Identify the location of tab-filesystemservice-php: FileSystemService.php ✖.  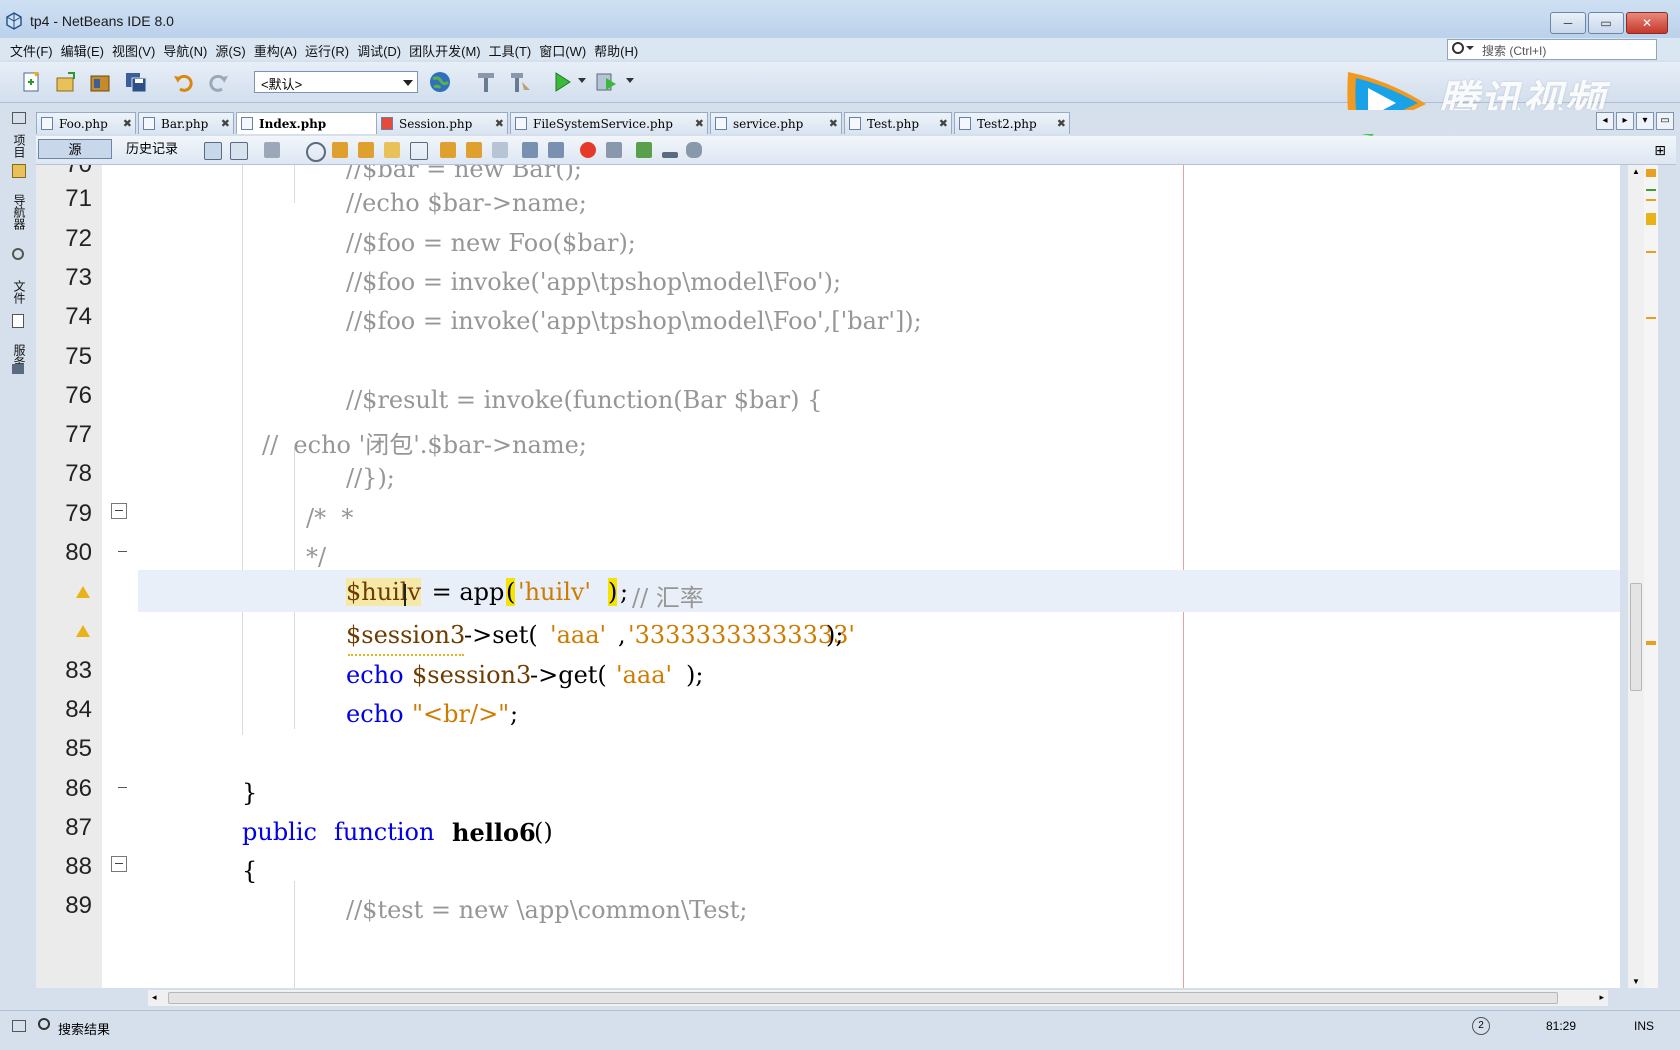
(609, 123).